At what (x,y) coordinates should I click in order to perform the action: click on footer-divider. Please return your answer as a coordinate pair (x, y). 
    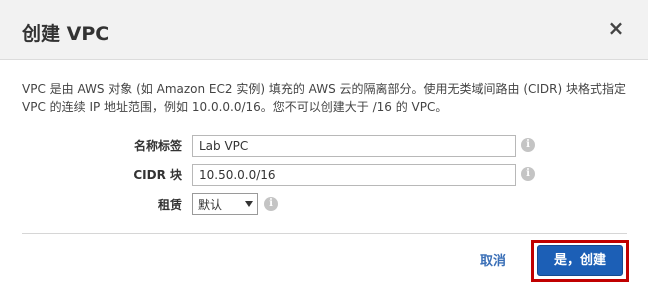
    Looking at the image, I should click on (324, 233).